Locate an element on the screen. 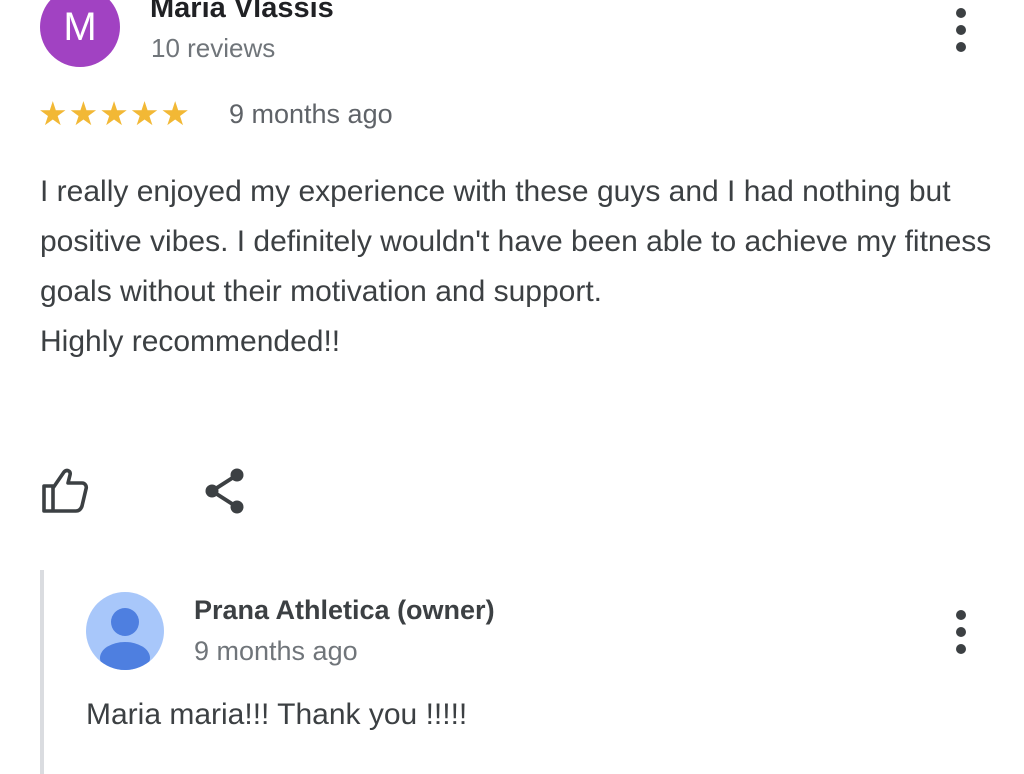 Image resolution: width=1024 pixels, height=774 pixels. reviewer-name: Maria Vlassis is located at coordinates (242, 12).